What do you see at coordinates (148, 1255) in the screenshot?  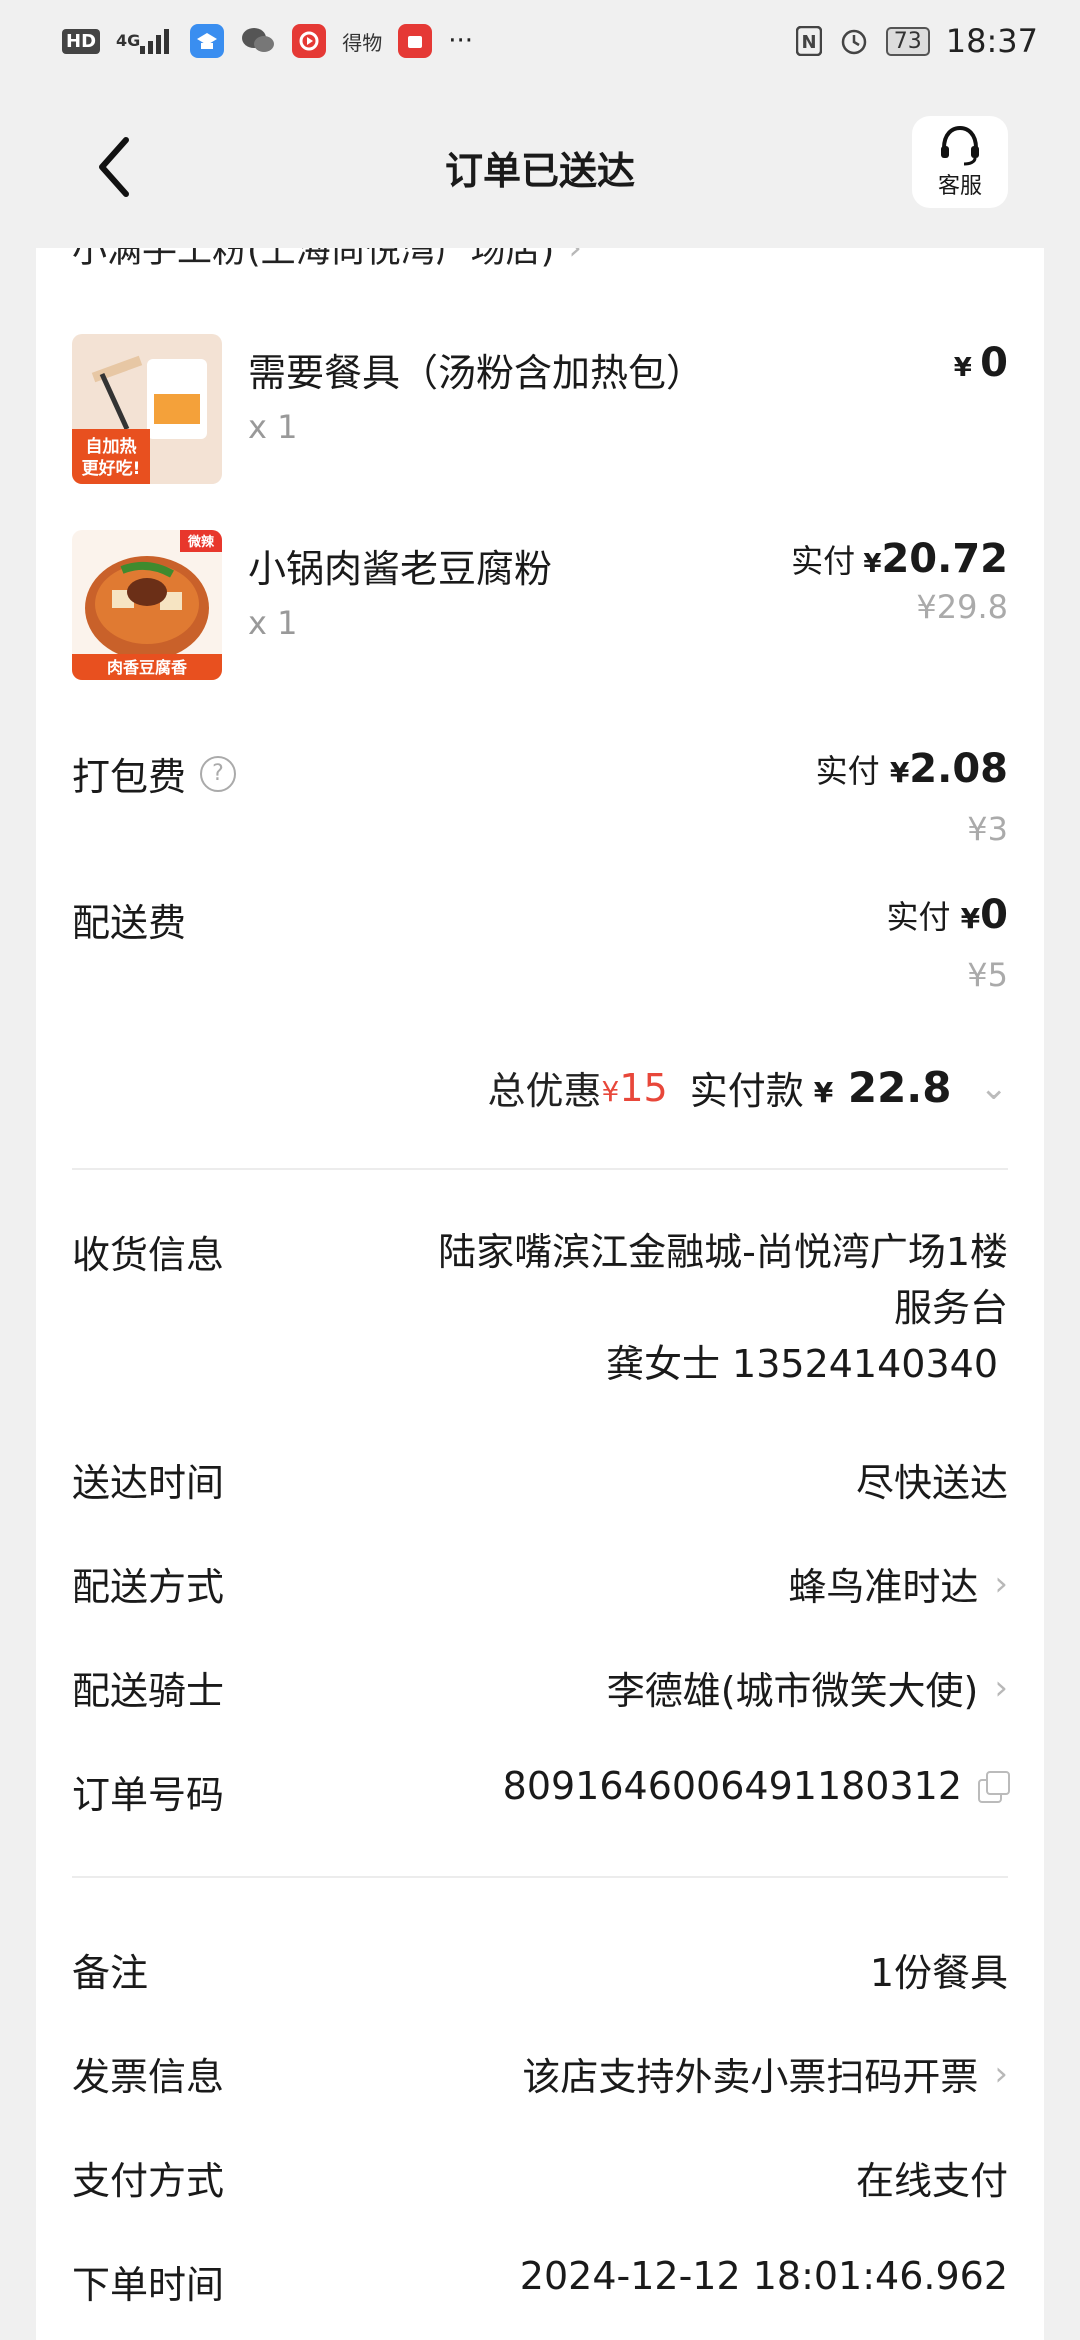 I see `shipping-info-label: 收货信息` at bounding box center [148, 1255].